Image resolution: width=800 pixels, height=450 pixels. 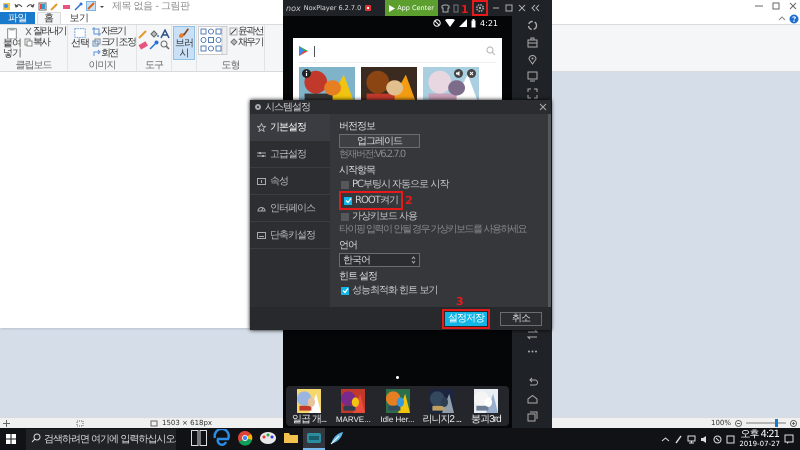 I want to click on ribbon-tab: 보기, so click(x=79, y=18).